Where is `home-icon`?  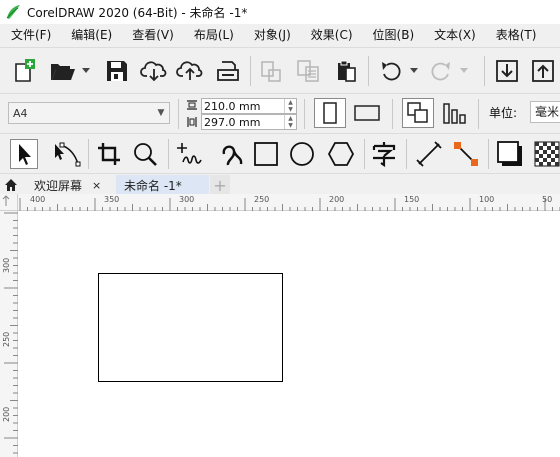
home-icon is located at coordinates (11, 185).